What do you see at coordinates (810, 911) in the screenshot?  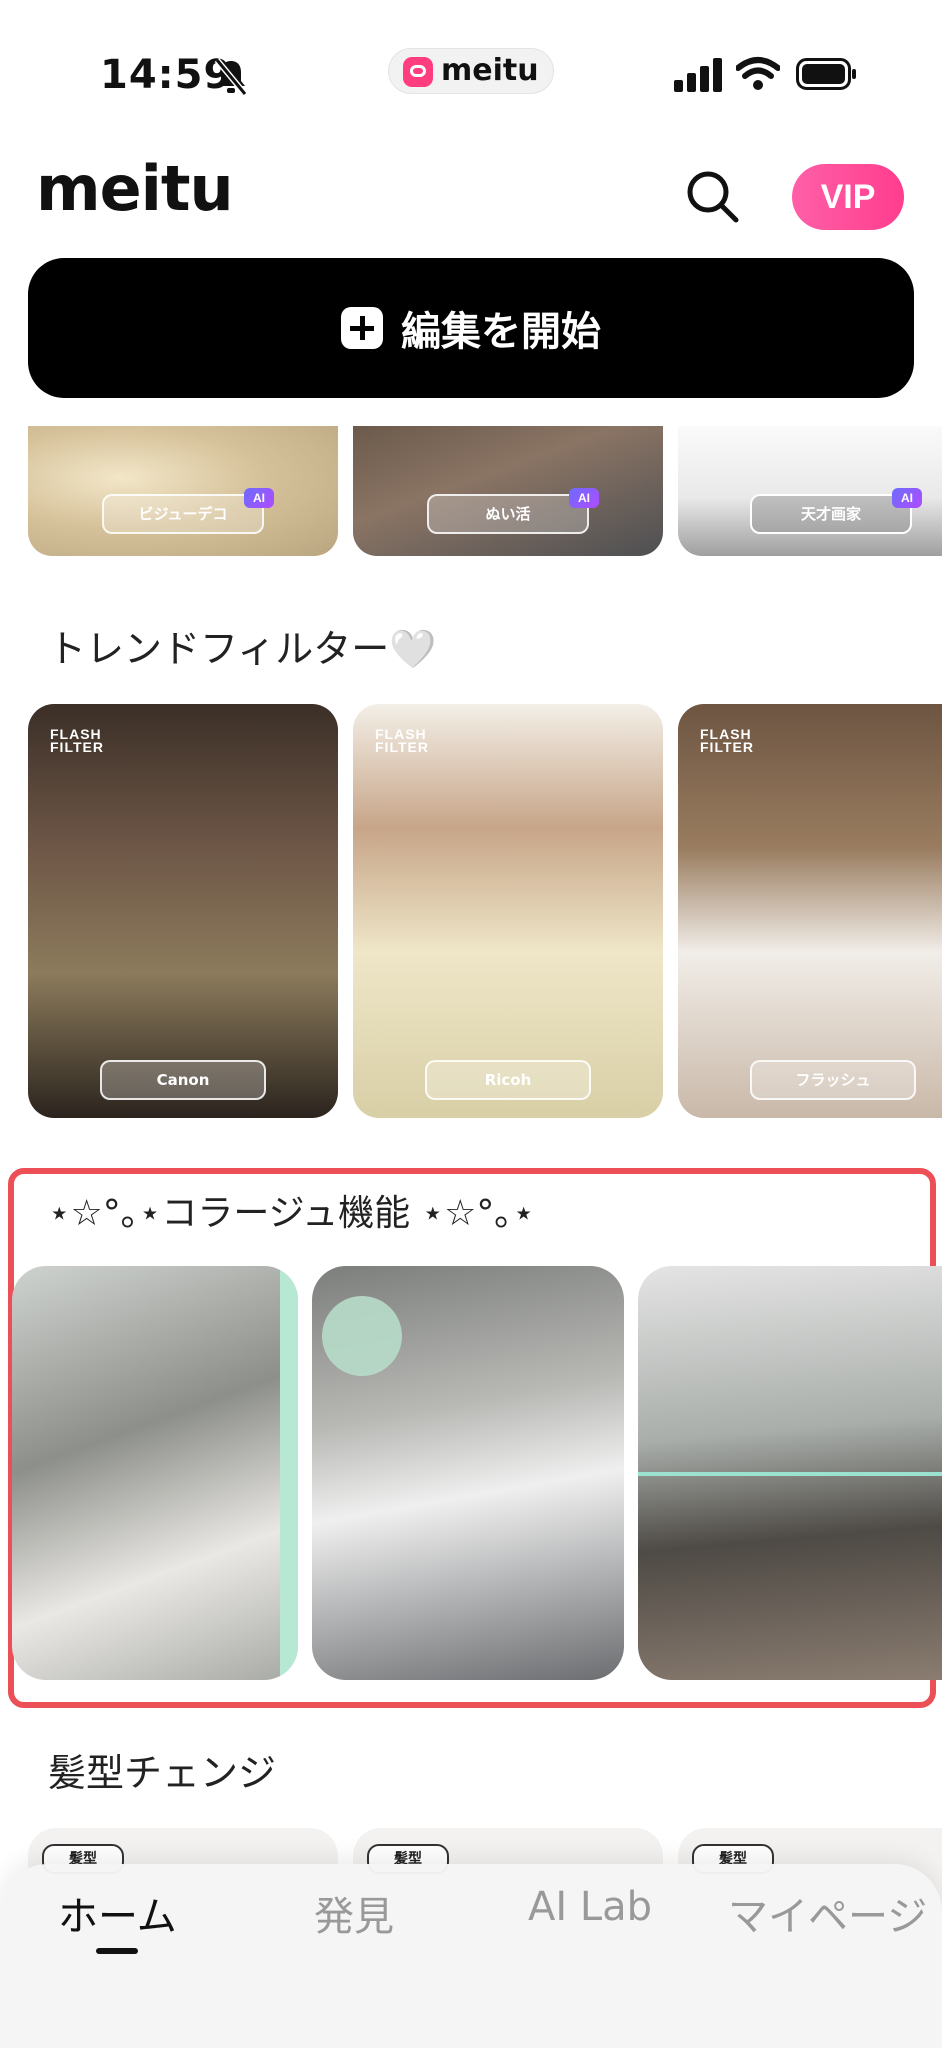 I see `filter-card-flash: FLASH FILTER フラッシュ` at bounding box center [810, 911].